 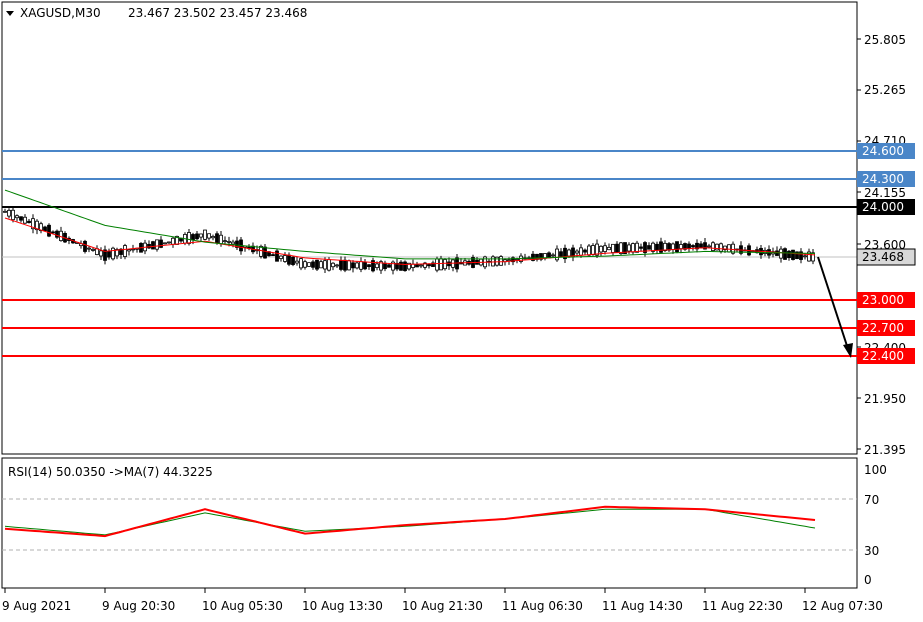 What do you see at coordinates (642, 606) in the screenshot?
I see `time-tick-label: 11 Aug 14:30` at bounding box center [642, 606].